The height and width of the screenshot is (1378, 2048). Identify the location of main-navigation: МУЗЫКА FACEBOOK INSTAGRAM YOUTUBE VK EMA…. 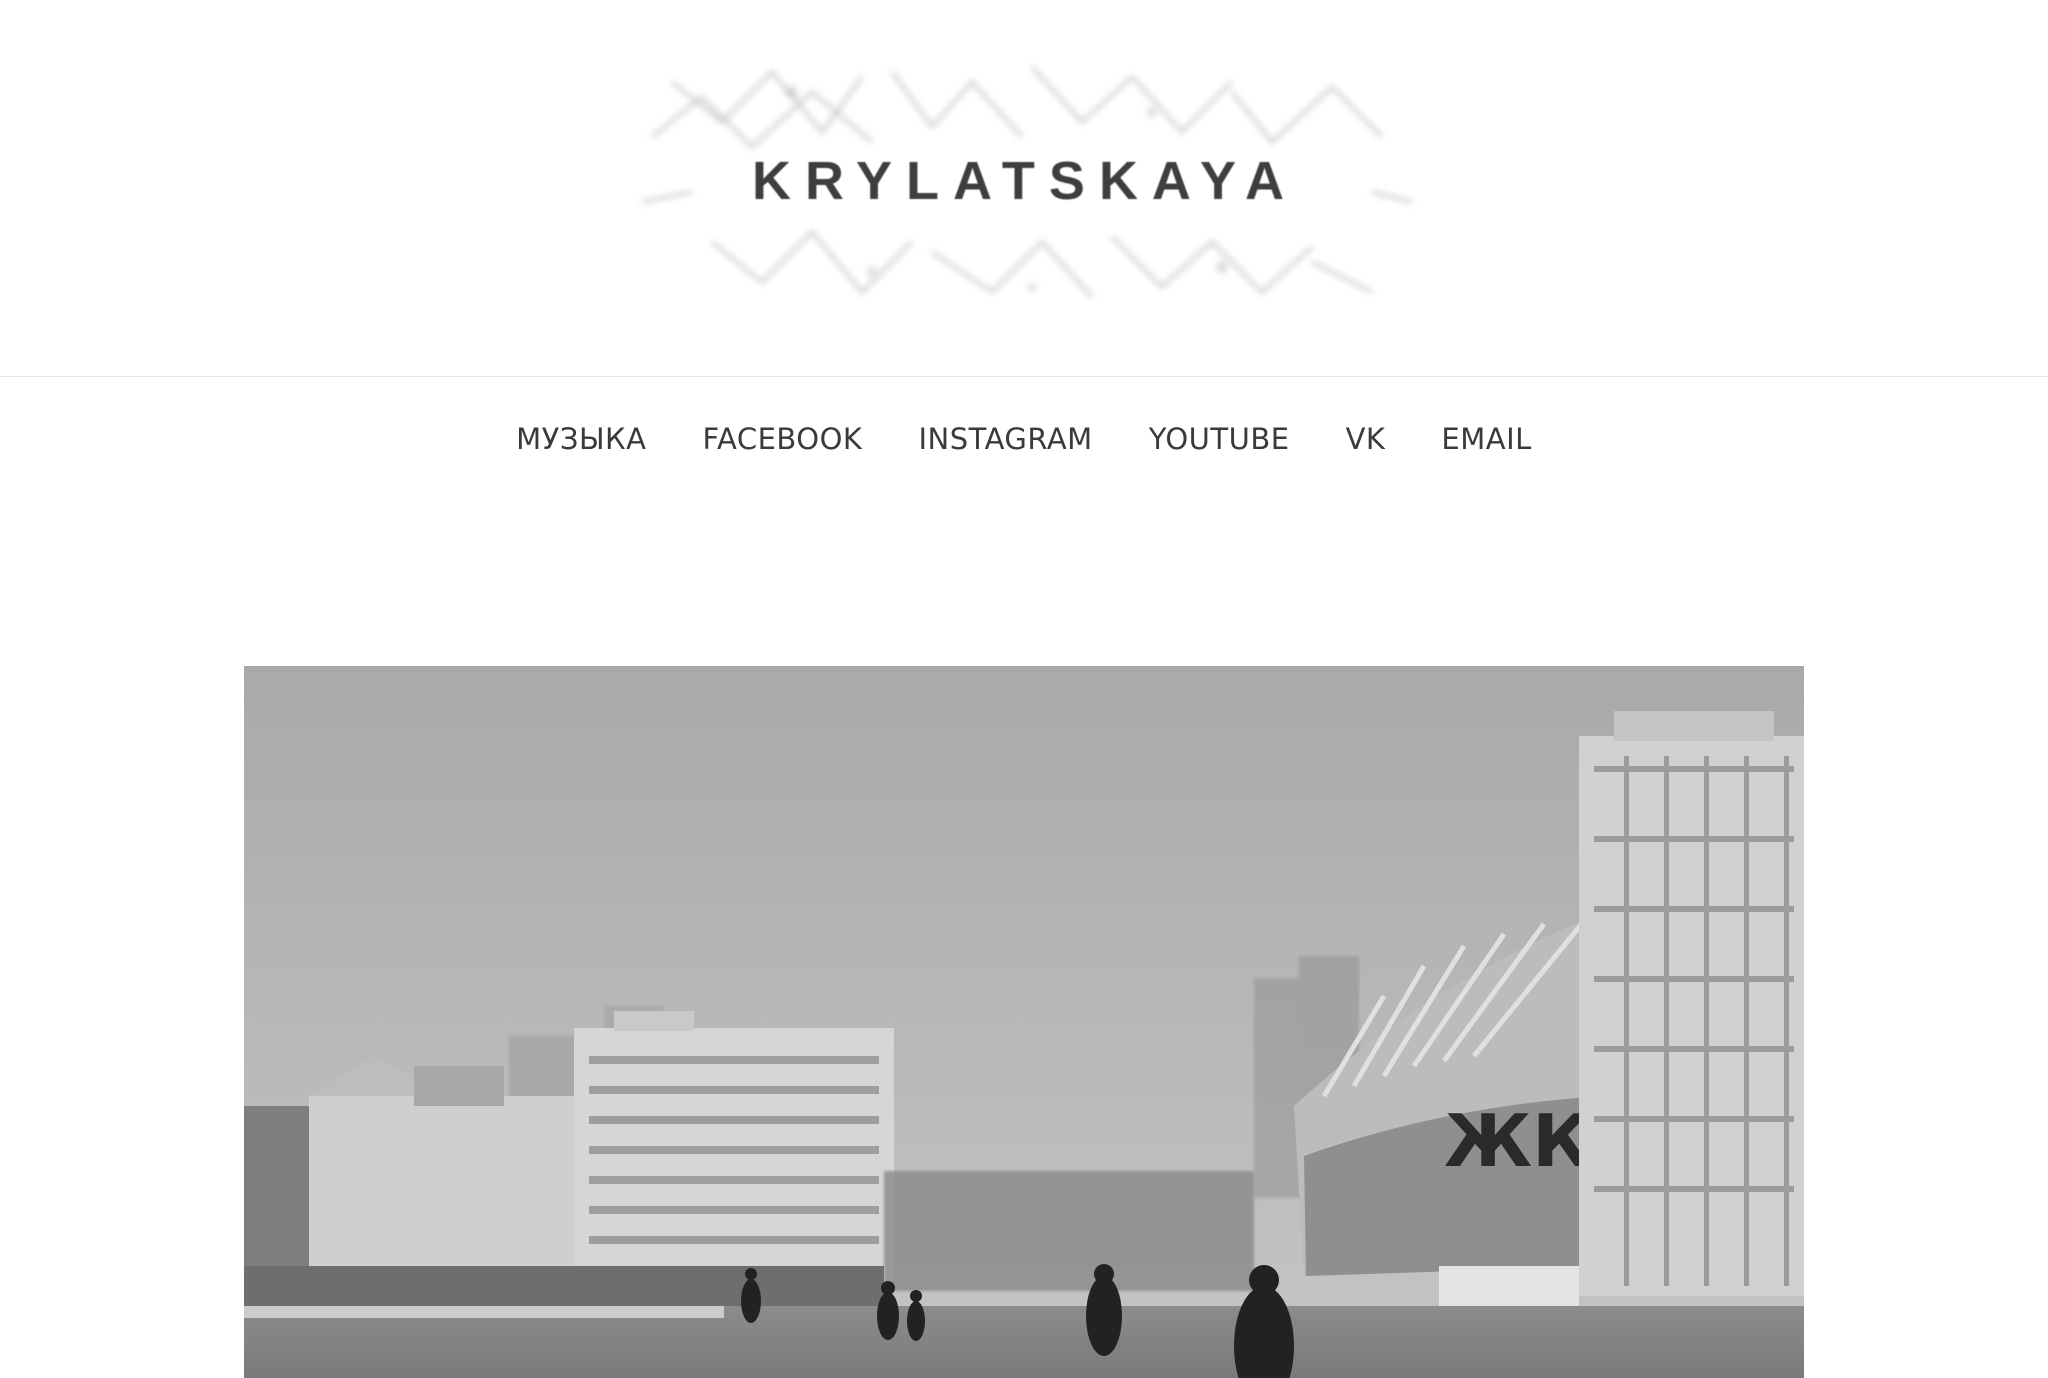
(1024, 439).